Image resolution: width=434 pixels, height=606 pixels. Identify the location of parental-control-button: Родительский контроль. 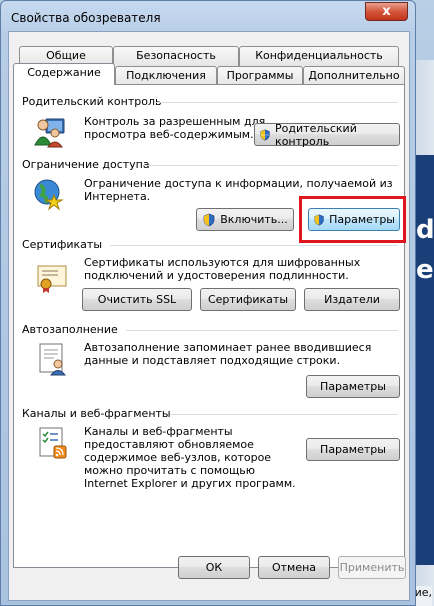
(327, 134).